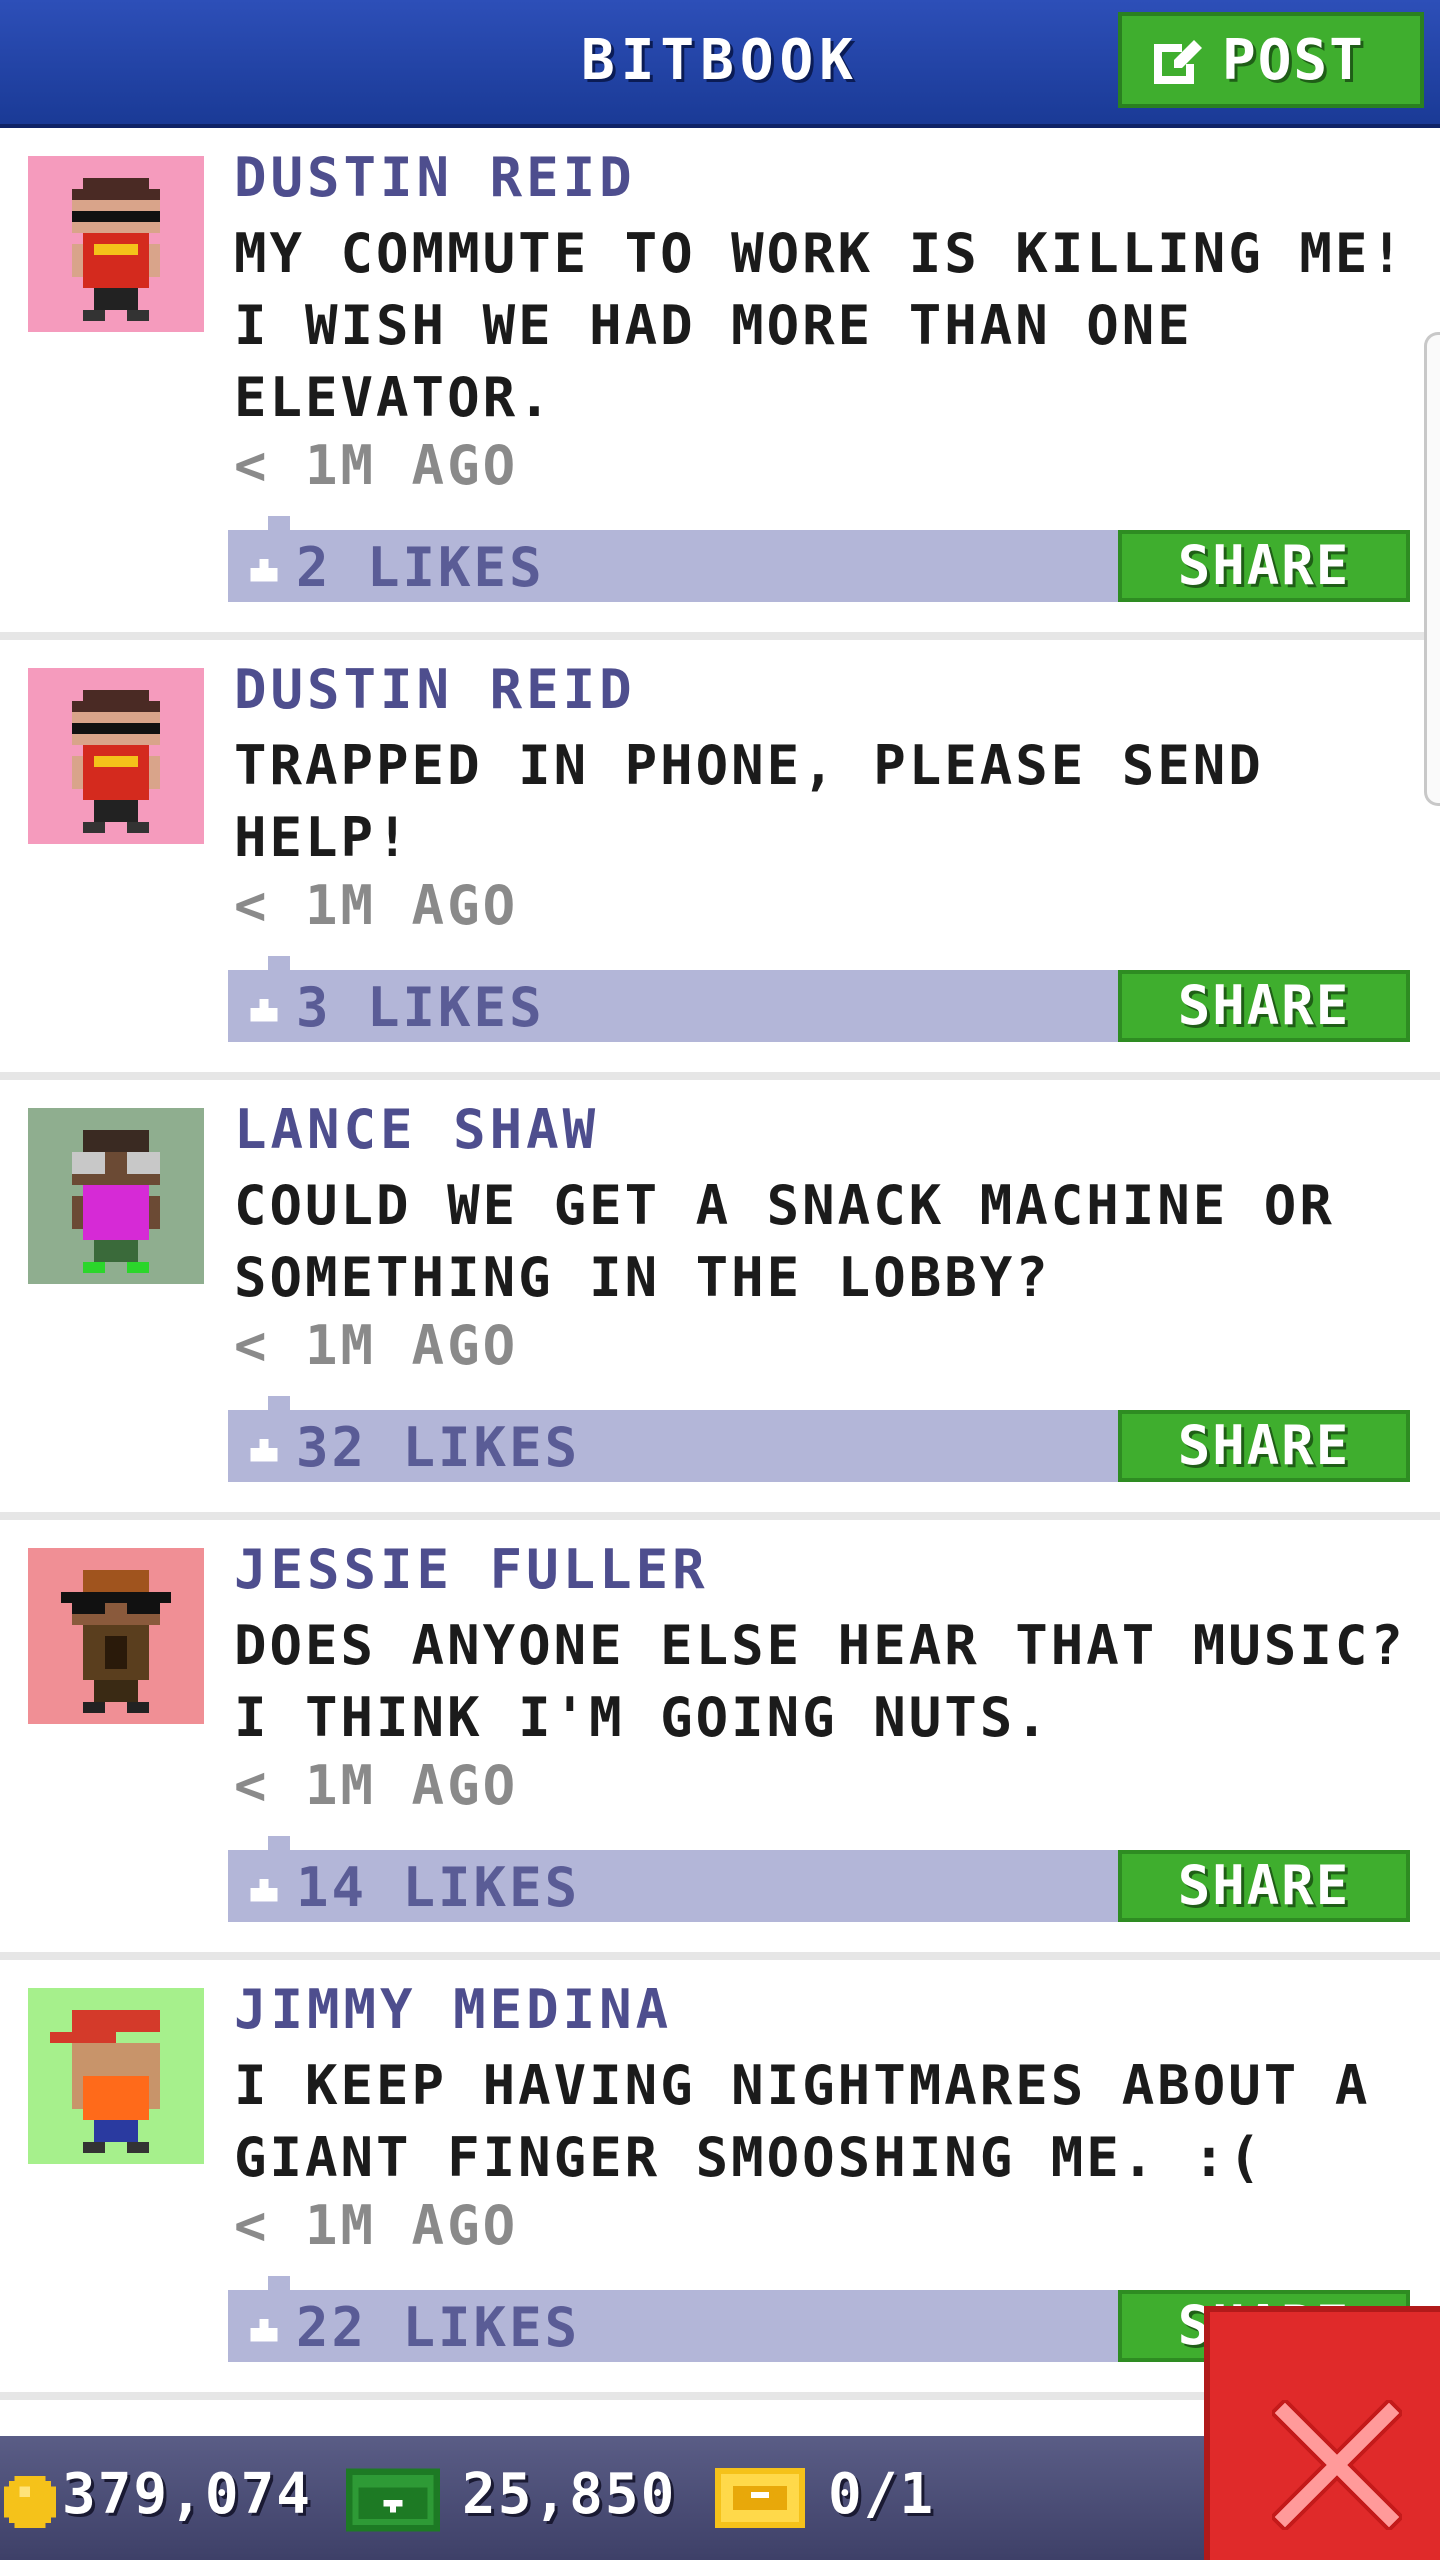 The image size is (1440, 2560). Describe the element at coordinates (760, 2498) in the screenshot. I see `ticket-icon` at that location.